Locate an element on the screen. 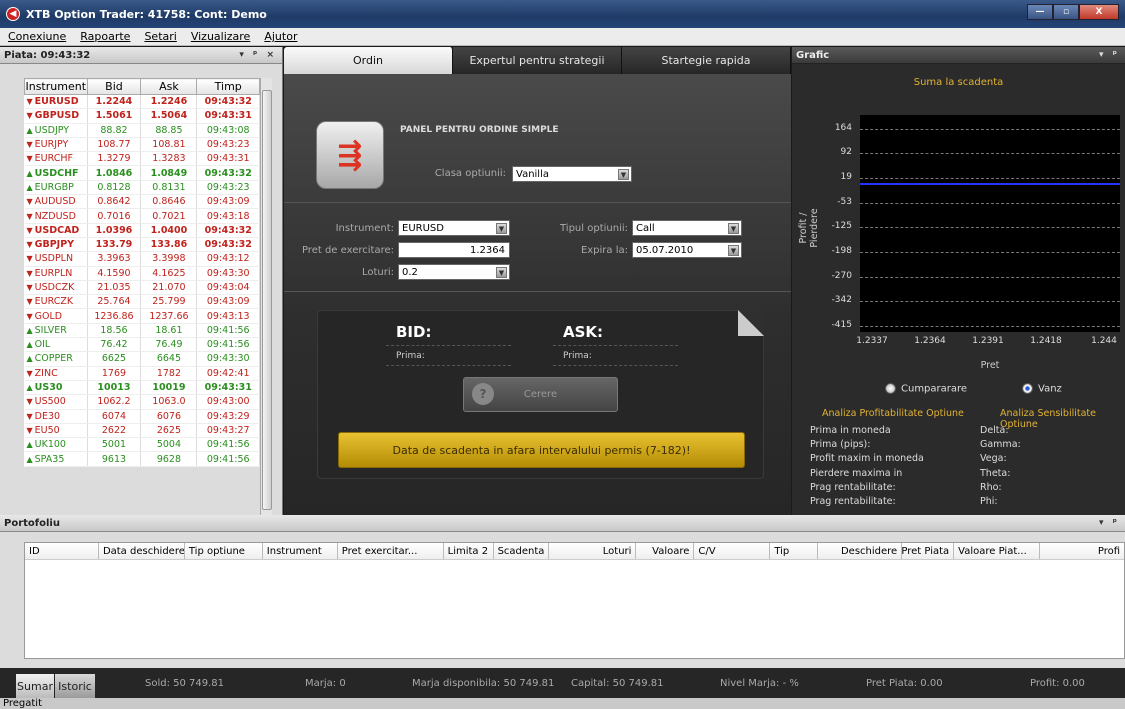  time-cell: 09:43:32 is located at coordinates (228, 173).